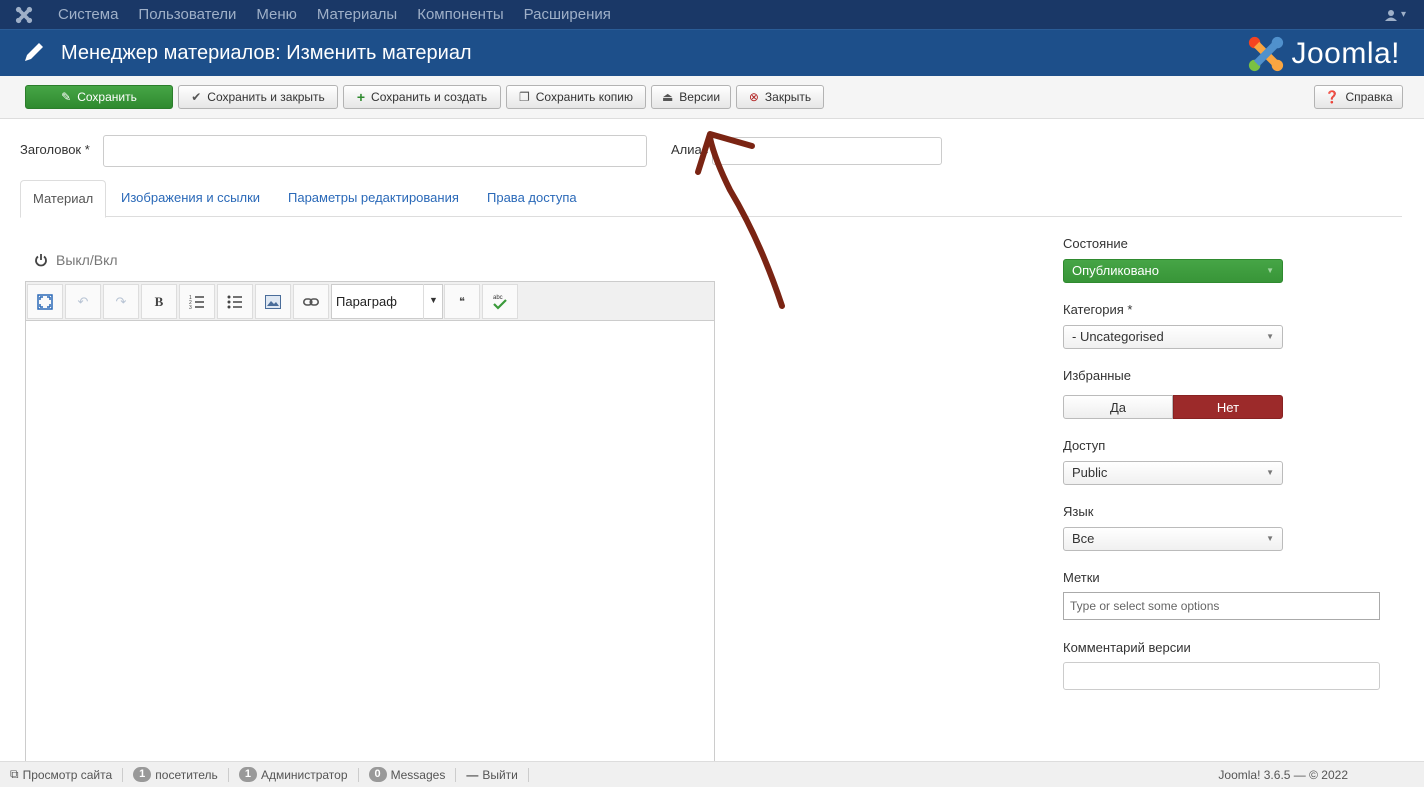 Image resolution: width=1424 pixels, height=787 pixels. I want to click on close-button: ⊗ Закрыть, so click(780, 97).